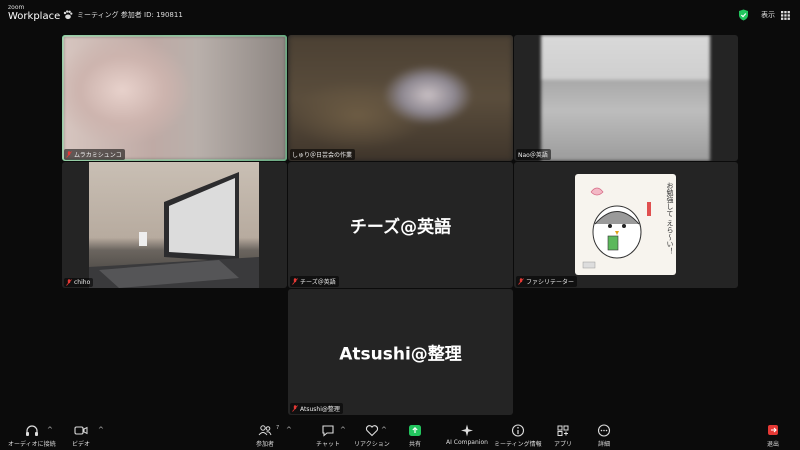 This screenshot has height=450, width=800. What do you see at coordinates (81, 430) in the screenshot?
I see `video-camera-icon` at bounding box center [81, 430].